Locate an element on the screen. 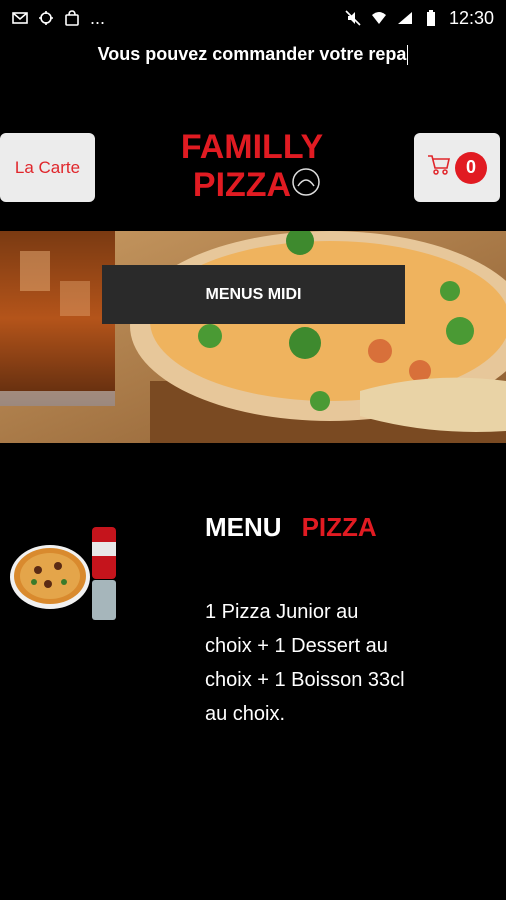  familly-pizza-logo: FAMILLY PIZZA is located at coordinates (255, 166).